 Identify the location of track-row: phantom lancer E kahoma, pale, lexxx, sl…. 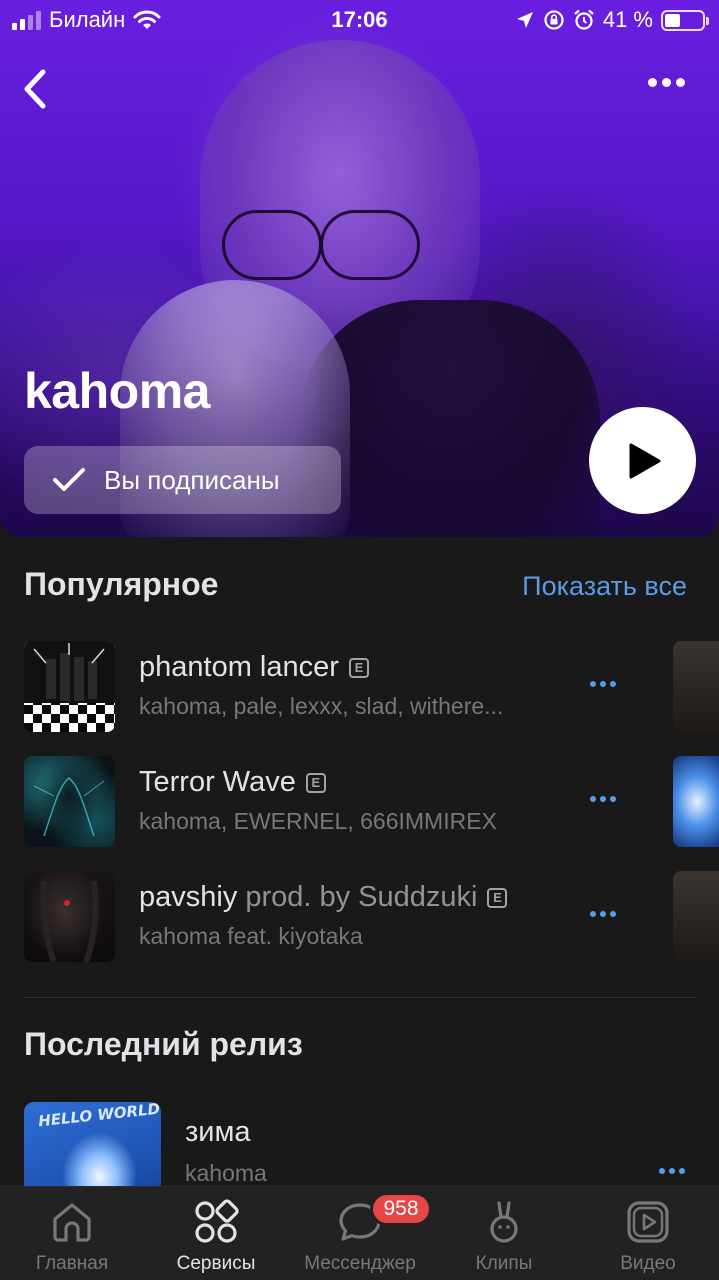
(360, 687).